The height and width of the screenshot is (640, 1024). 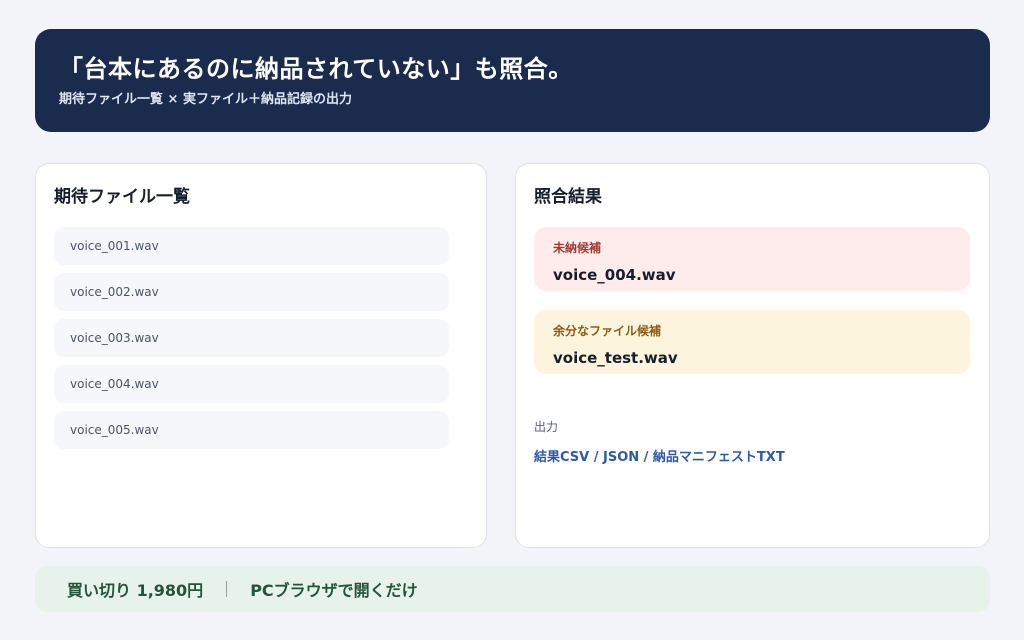 I want to click on footer-divider, so click(x=227, y=589).